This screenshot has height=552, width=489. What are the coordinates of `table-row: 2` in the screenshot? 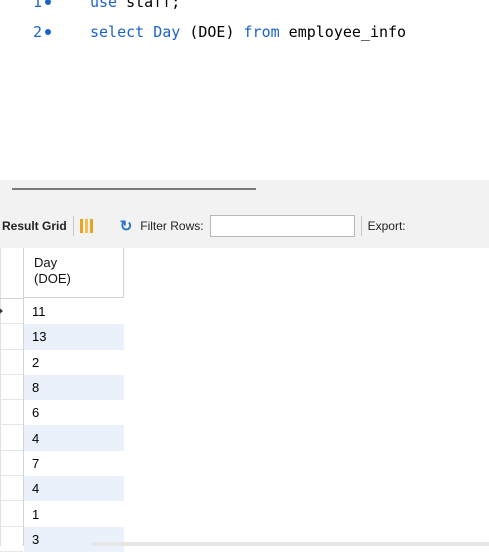 It's located at (62, 362).